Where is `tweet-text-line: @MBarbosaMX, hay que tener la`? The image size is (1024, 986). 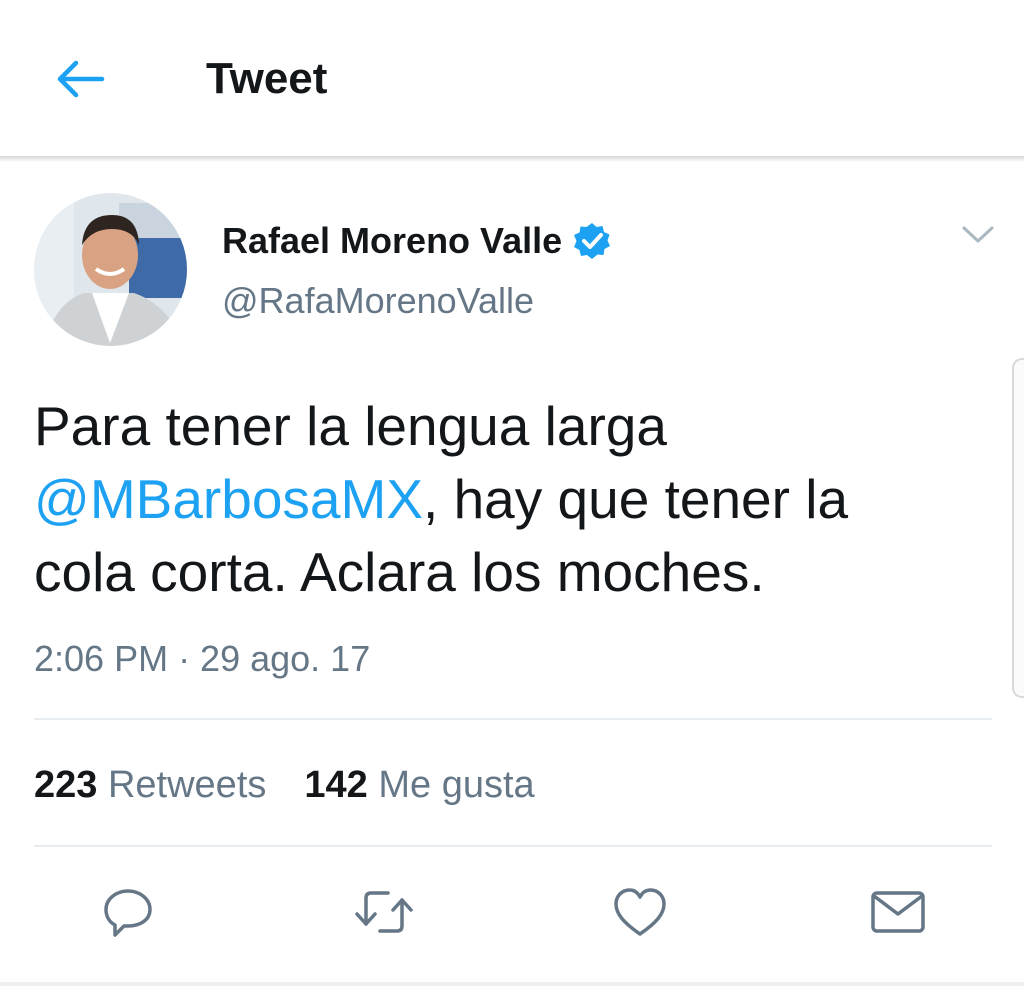
tweet-text-line: @MBarbosaMX, hay que tener la is located at coordinates (514, 499).